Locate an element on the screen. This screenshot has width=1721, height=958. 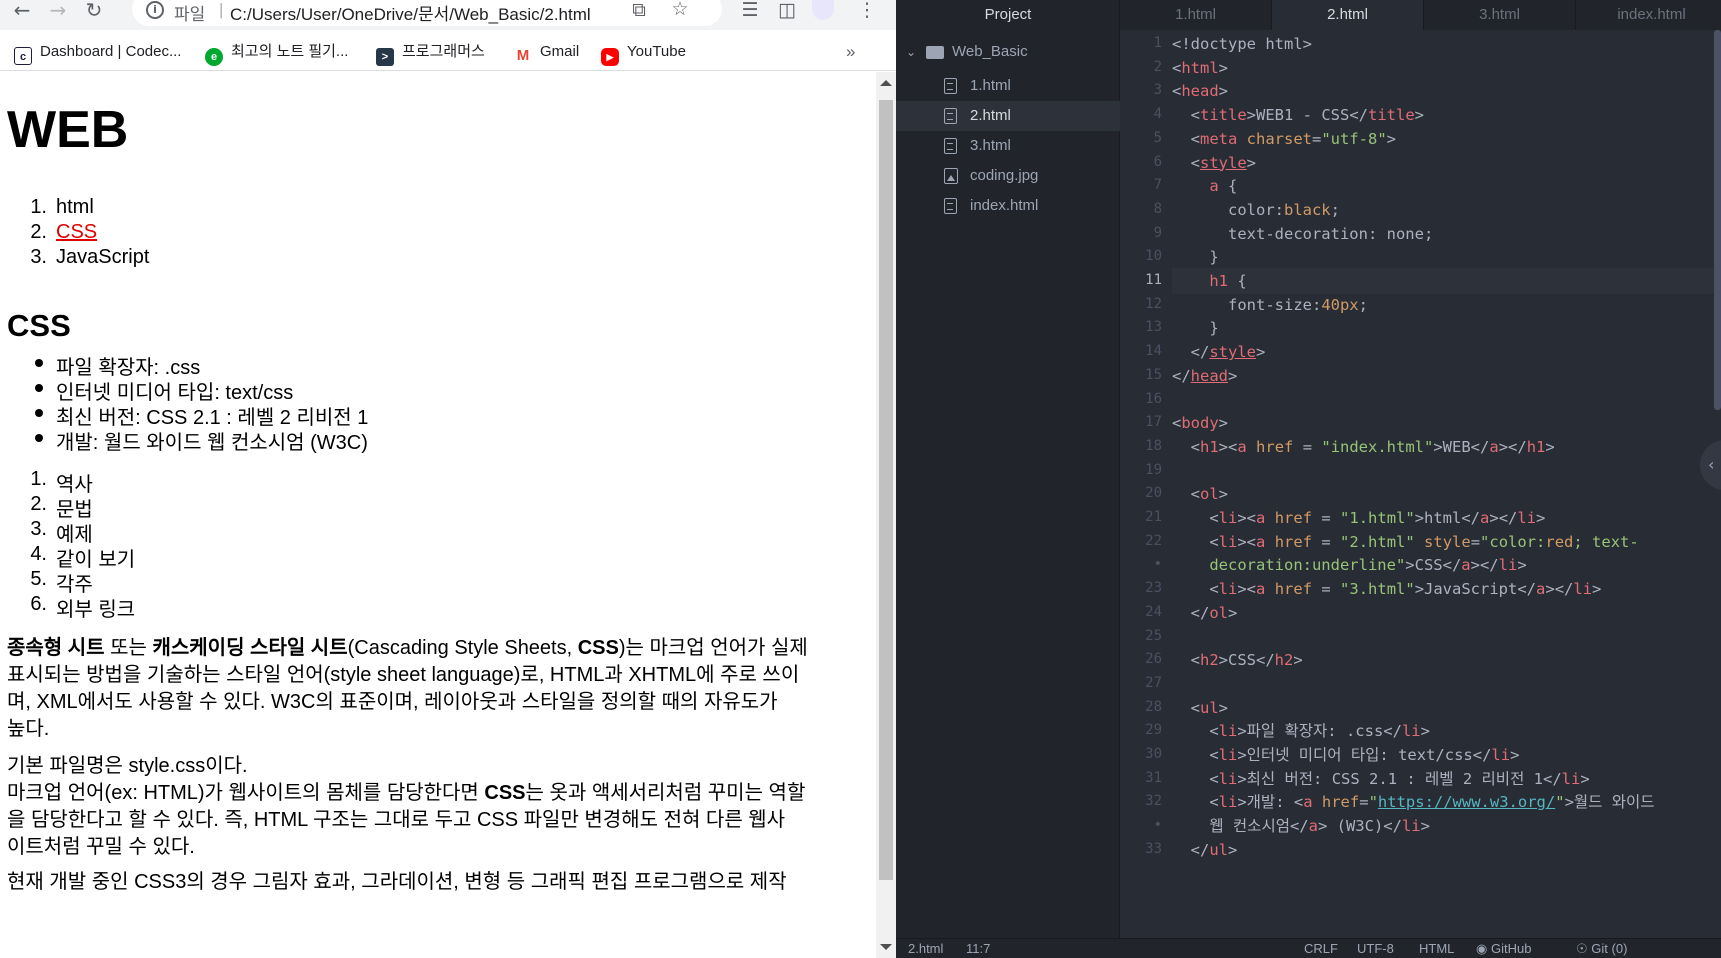
code-line: decoration:underline">CSS</a></li> is located at coordinates (1349, 565).